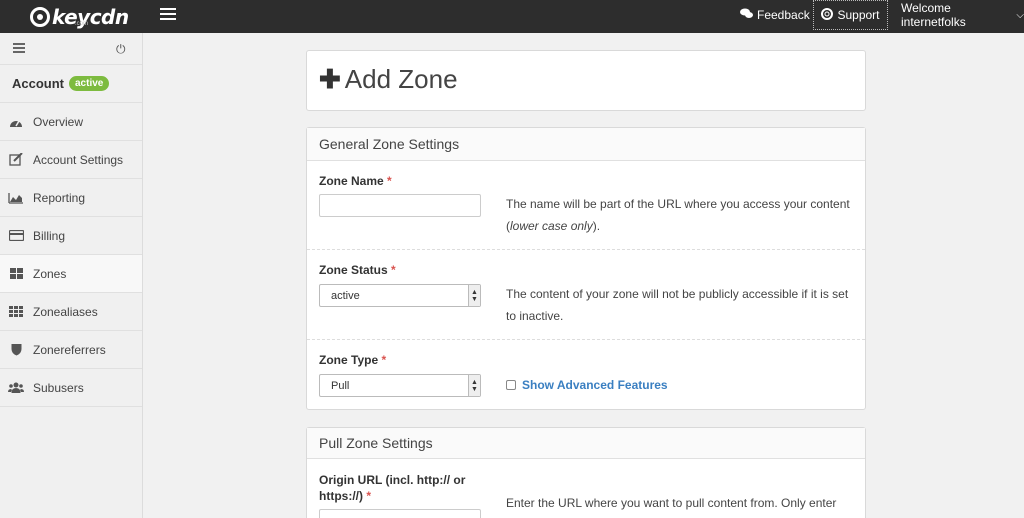 The image size is (1024, 518). Describe the element at coordinates (551, 226) in the screenshot. I see `zone-name-help-emphasis: lower case only` at that location.